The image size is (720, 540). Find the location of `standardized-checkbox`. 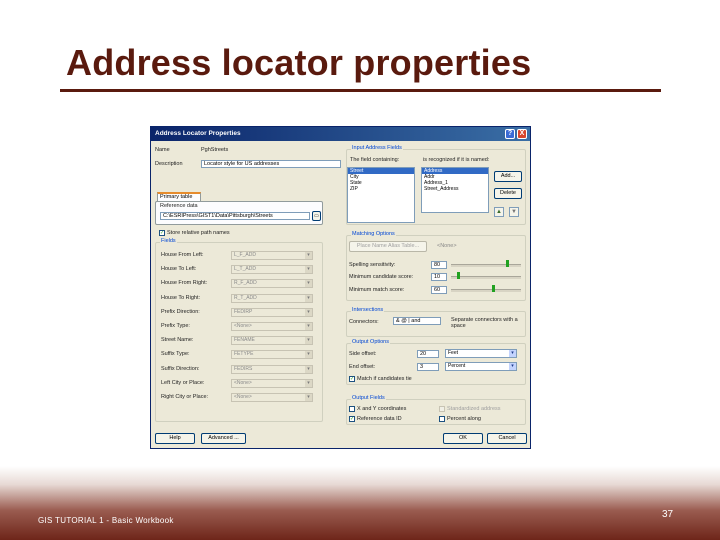

standardized-checkbox is located at coordinates (442, 409).